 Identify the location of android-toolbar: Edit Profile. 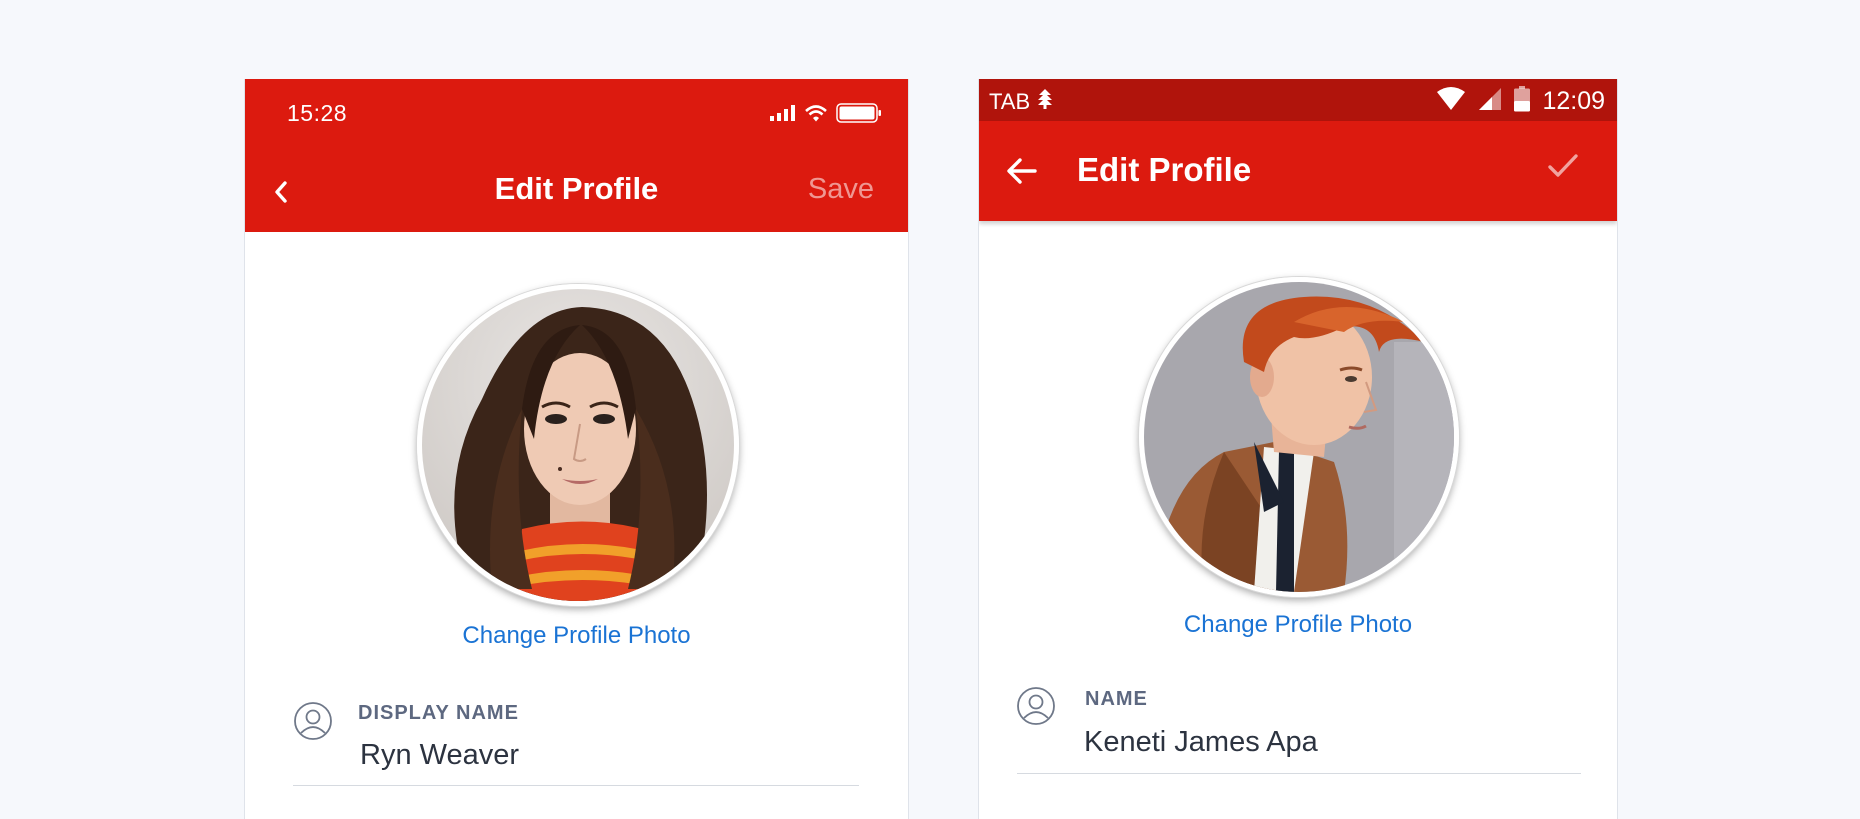
(1298, 171).